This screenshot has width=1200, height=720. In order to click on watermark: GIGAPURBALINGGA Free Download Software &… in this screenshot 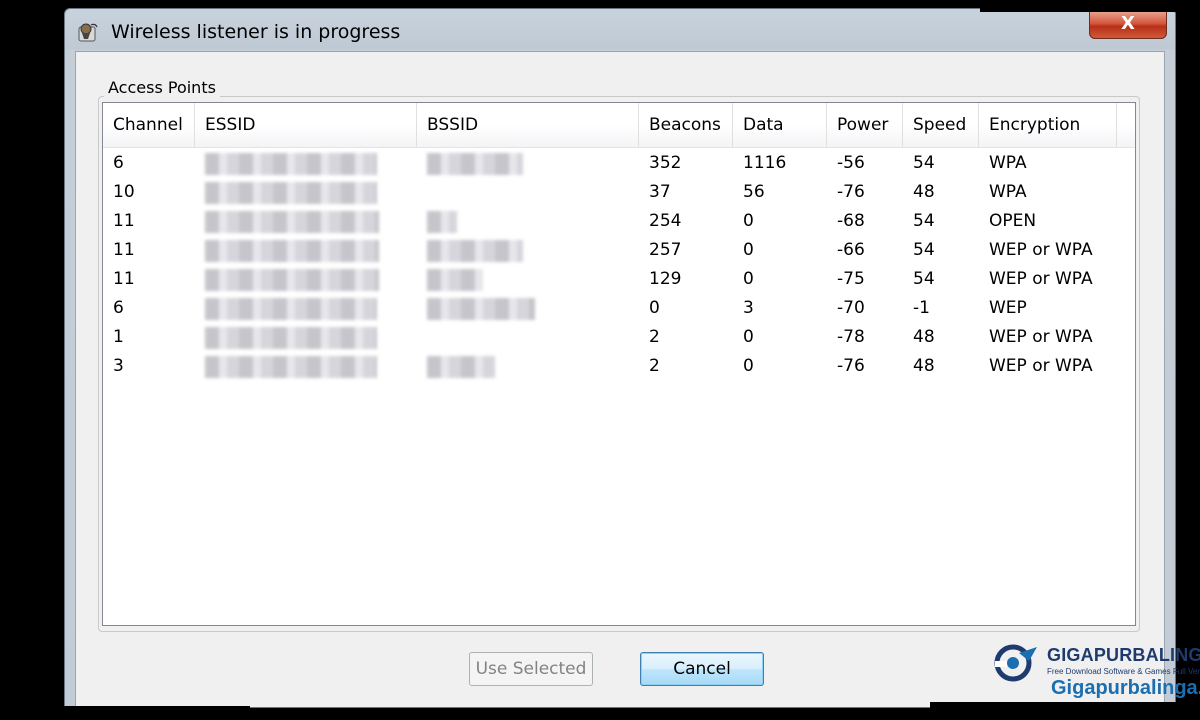, I will do `click(1096, 672)`.